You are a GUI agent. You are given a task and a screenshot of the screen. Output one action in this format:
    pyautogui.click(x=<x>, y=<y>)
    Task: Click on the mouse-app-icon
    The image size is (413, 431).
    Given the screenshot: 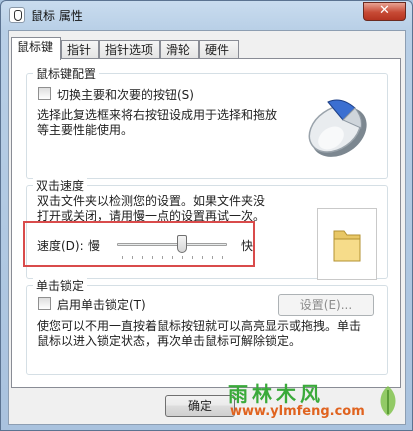 What is the action you would take?
    pyautogui.click(x=17, y=15)
    